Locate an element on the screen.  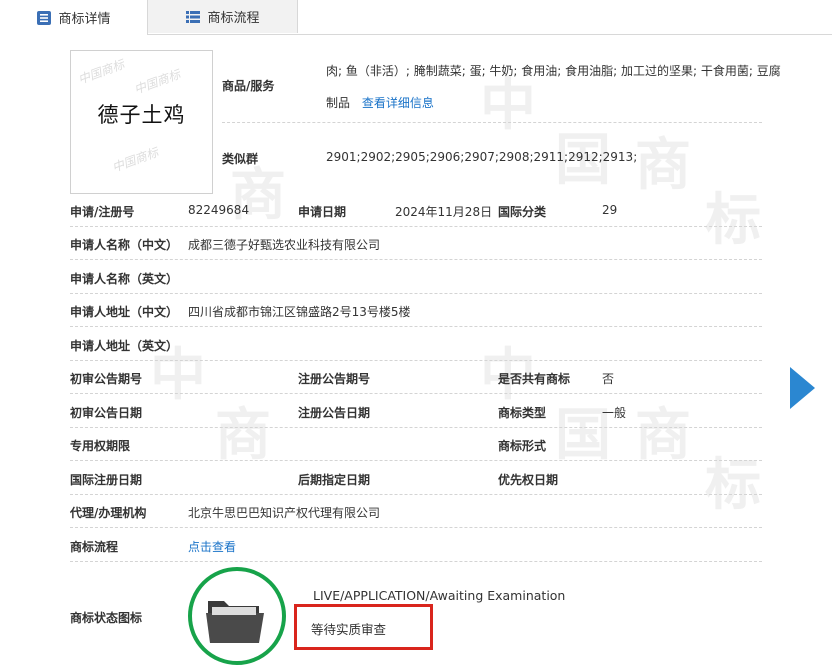
address-cn-label: 申请人地址（中文） is located at coordinates (124, 312).